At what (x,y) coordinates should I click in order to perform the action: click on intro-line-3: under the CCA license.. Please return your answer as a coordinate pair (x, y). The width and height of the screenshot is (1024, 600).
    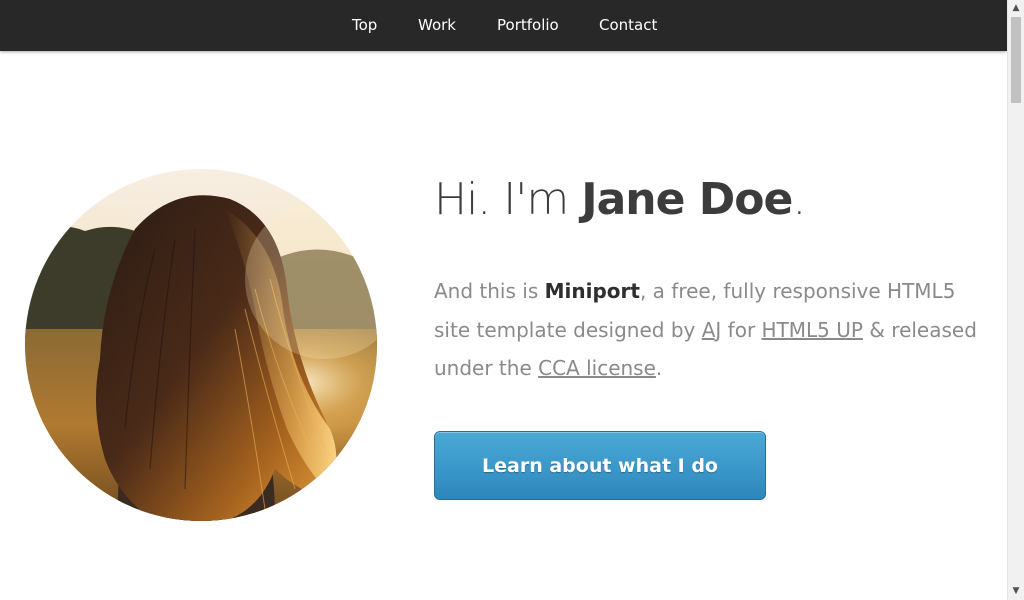
    Looking at the image, I should click on (714, 368).